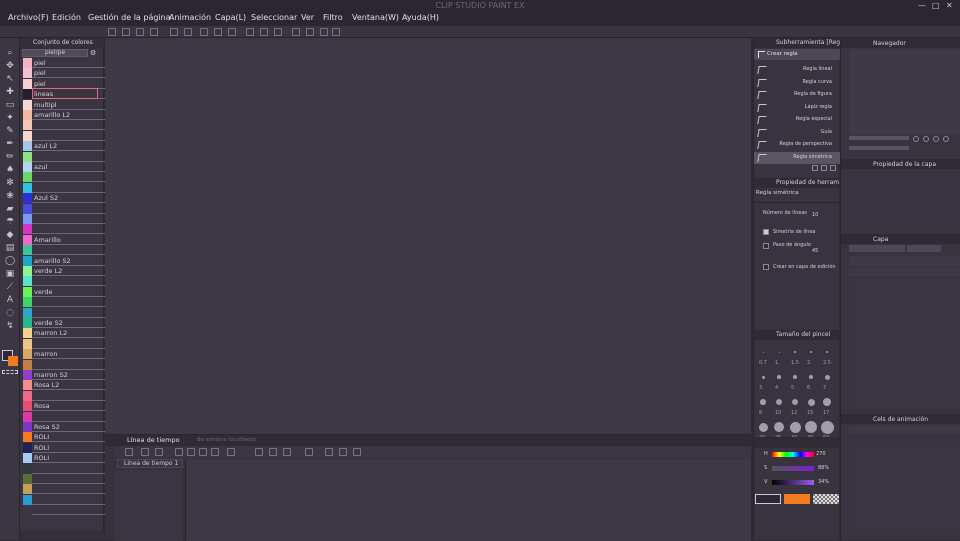 The width and height of the screenshot is (960, 541). Describe the element at coordinates (296, 32) in the screenshot. I see `snap-ruler-icon` at that location.